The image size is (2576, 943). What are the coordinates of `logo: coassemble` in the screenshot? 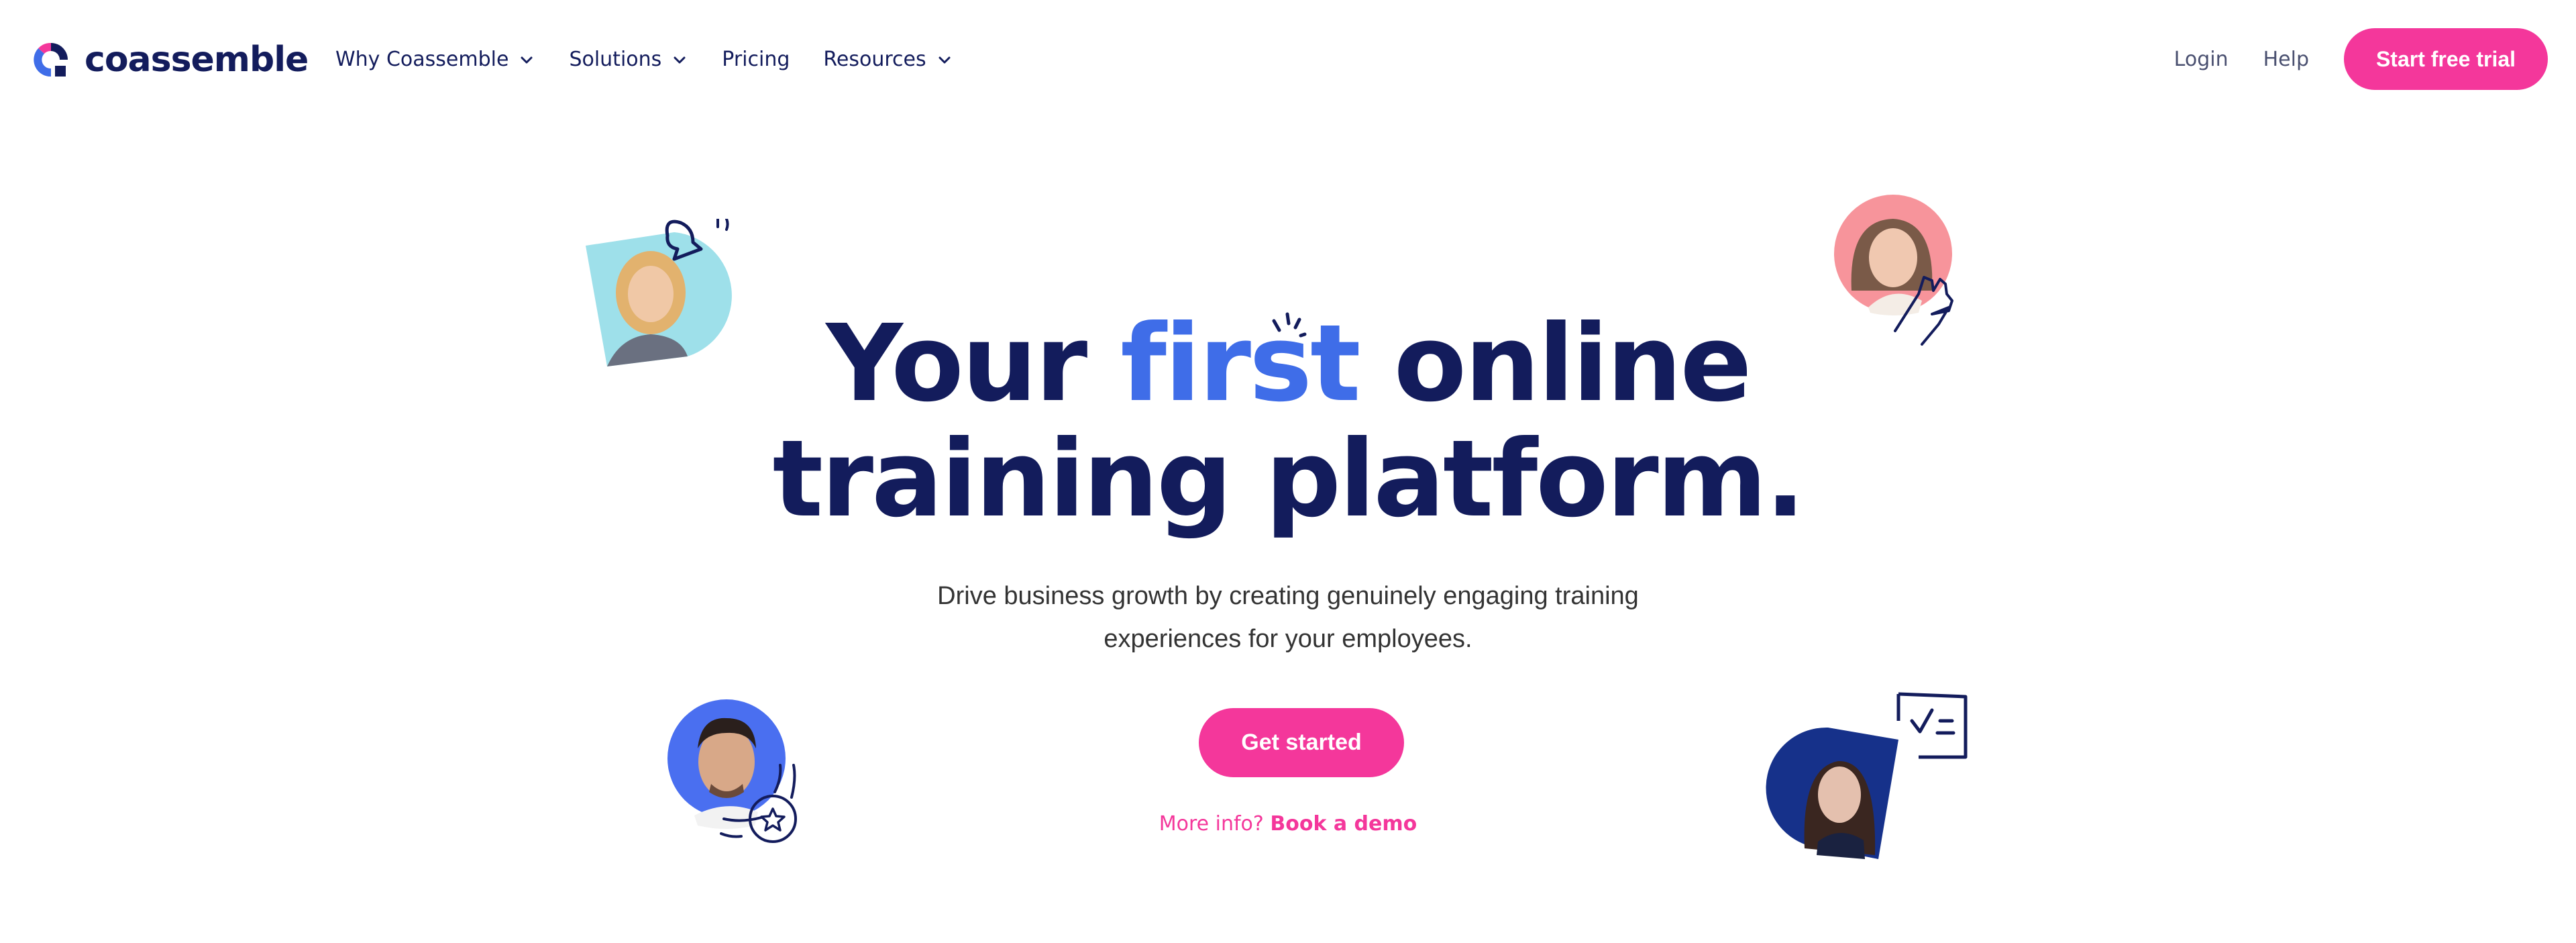 It's located at (170, 60).